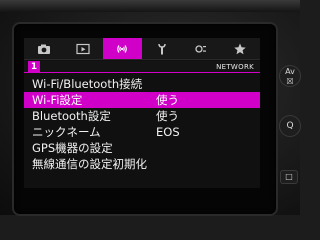  I want to click on tab-shooting, so click(43, 48).